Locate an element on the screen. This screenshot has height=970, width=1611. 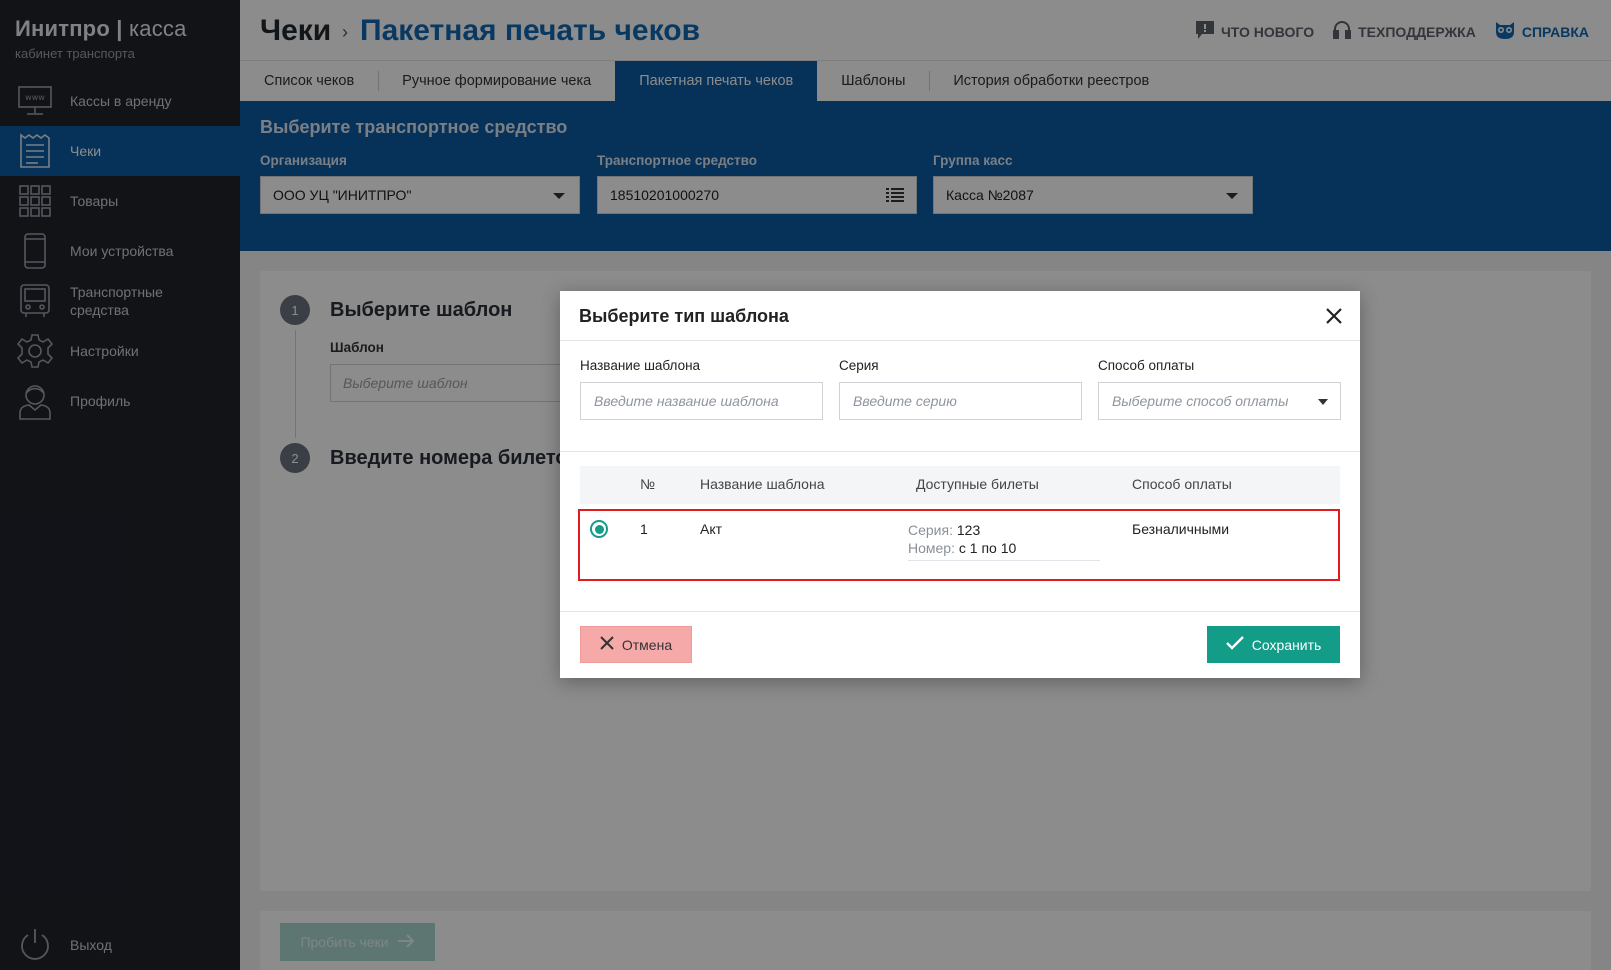
row-available-tickets: Серия: 123 Номер: с 1 по 10 is located at coordinates (1004, 541).